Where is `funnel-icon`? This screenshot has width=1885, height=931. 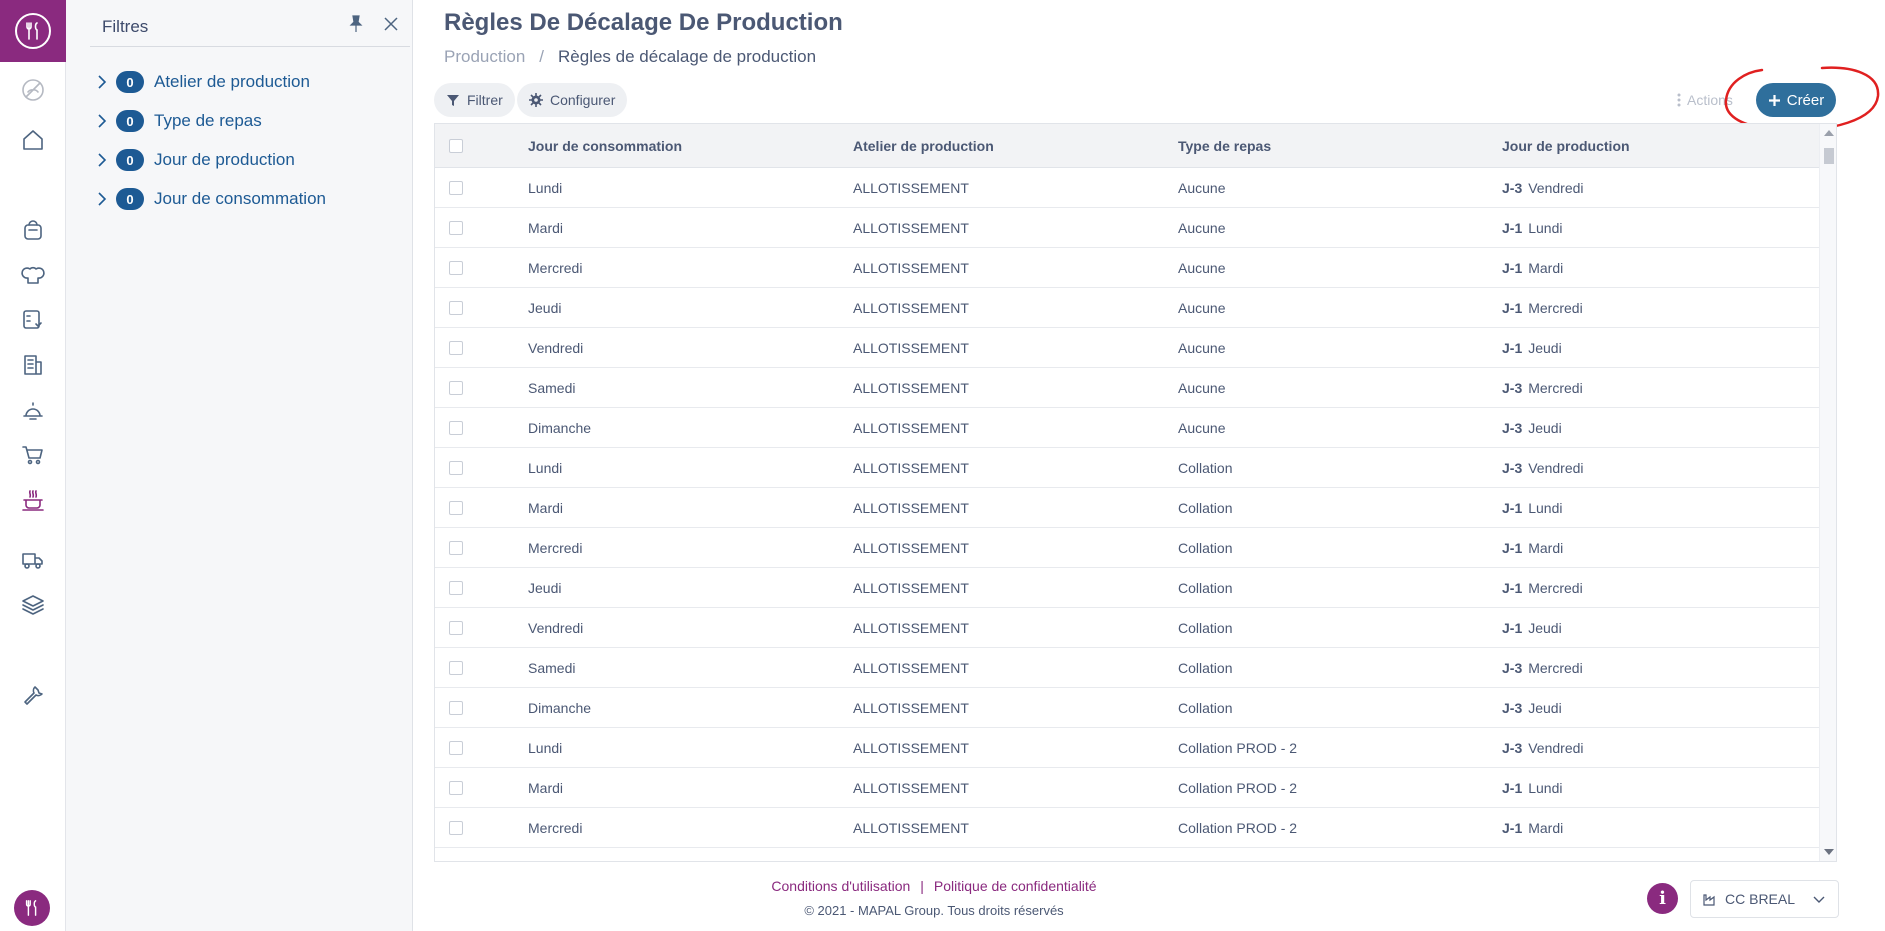 funnel-icon is located at coordinates (453, 100).